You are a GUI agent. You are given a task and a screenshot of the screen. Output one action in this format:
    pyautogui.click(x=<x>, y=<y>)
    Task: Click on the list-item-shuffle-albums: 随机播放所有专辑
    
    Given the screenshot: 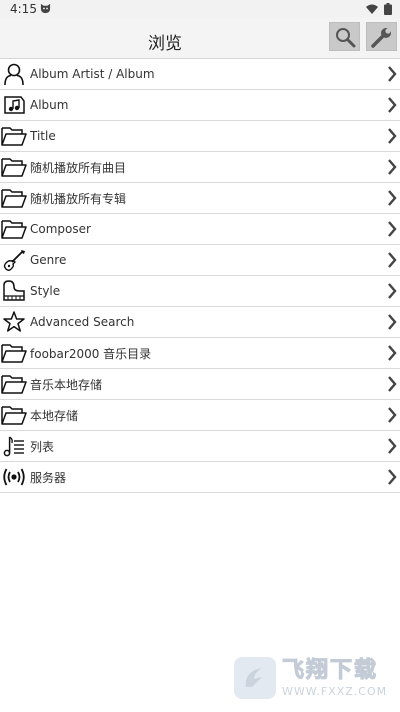 What is the action you would take?
    pyautogui.click(x=200, y=198)
    